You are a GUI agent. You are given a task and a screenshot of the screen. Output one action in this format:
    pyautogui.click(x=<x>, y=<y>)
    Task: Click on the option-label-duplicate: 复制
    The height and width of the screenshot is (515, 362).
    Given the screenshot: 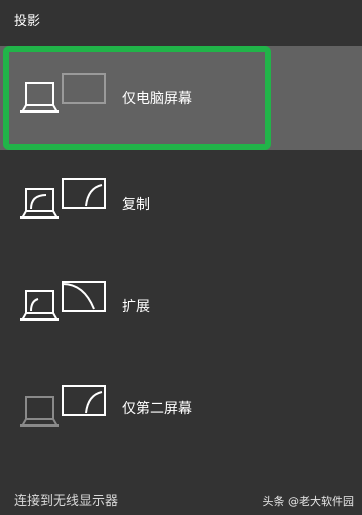 What is the action you would take?
    pyautogui.click(x=136, y=205)
    